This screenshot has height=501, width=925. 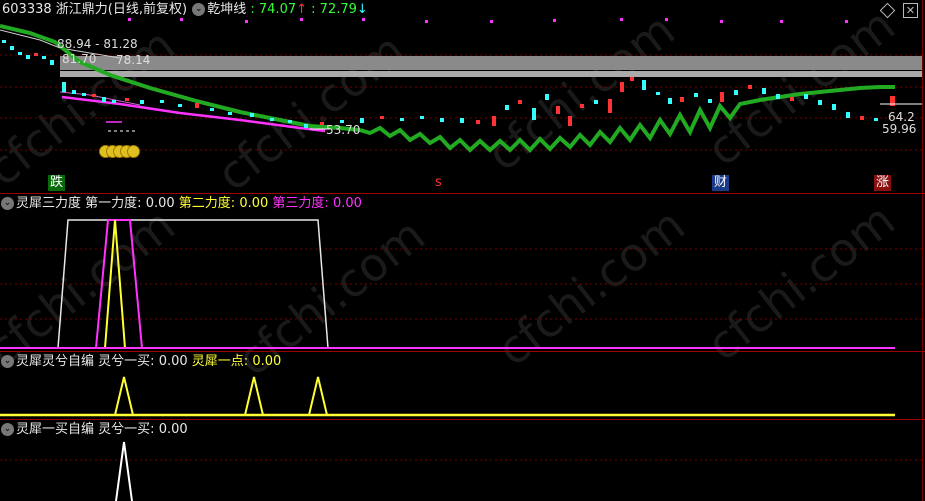 I want to click on f1-label: 第一力度:, so click(x=113, y=203).